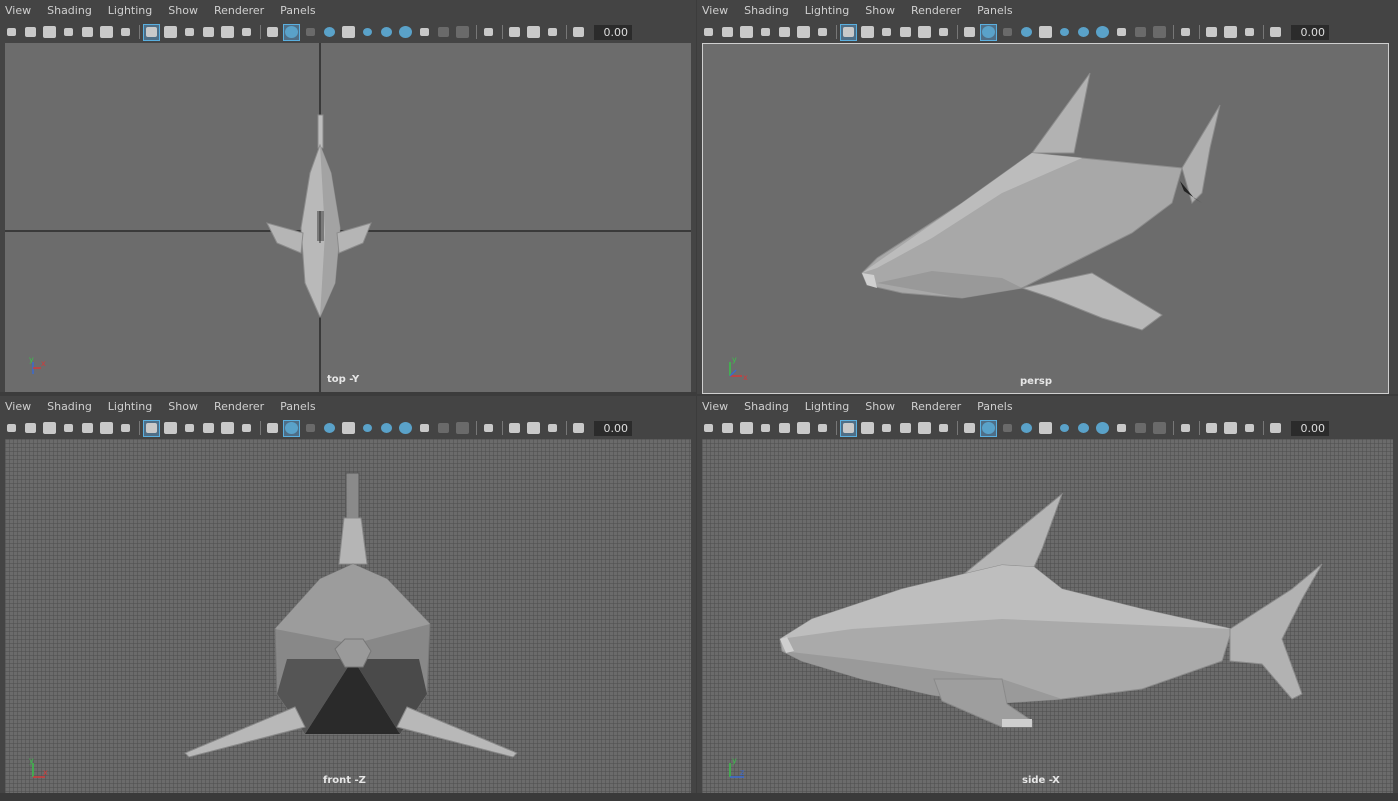  I want to click on xray-joints-icon, so click(1230, 32).